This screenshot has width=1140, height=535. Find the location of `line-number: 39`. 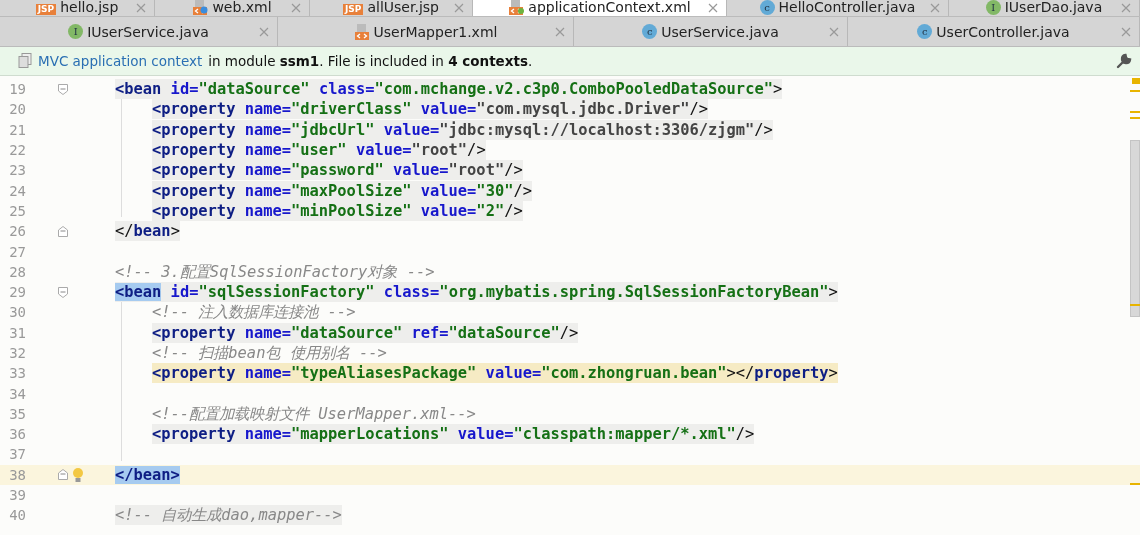

line-number: 39 is located at coordinates (17, 495).